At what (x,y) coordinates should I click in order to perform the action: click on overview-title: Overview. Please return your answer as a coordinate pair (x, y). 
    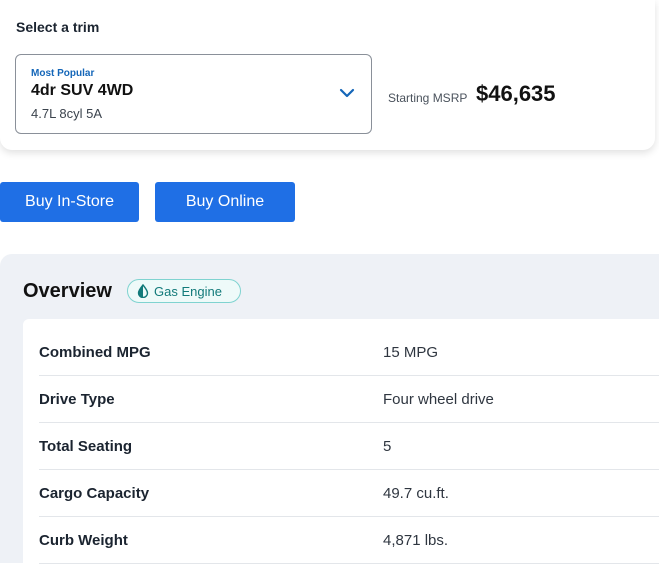
    Looking at the image, I should click on (67, 291).